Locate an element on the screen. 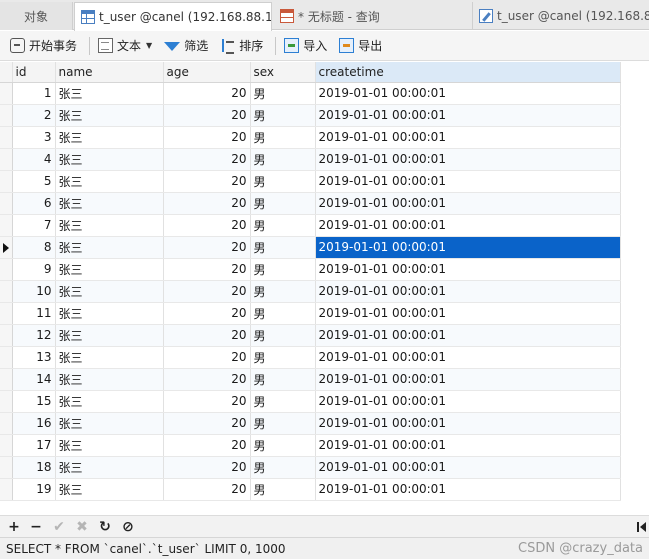 Image resolution: width=649 pixels, height=559 pixels. delete-record-icon: − is located at coordinates (36, 527).